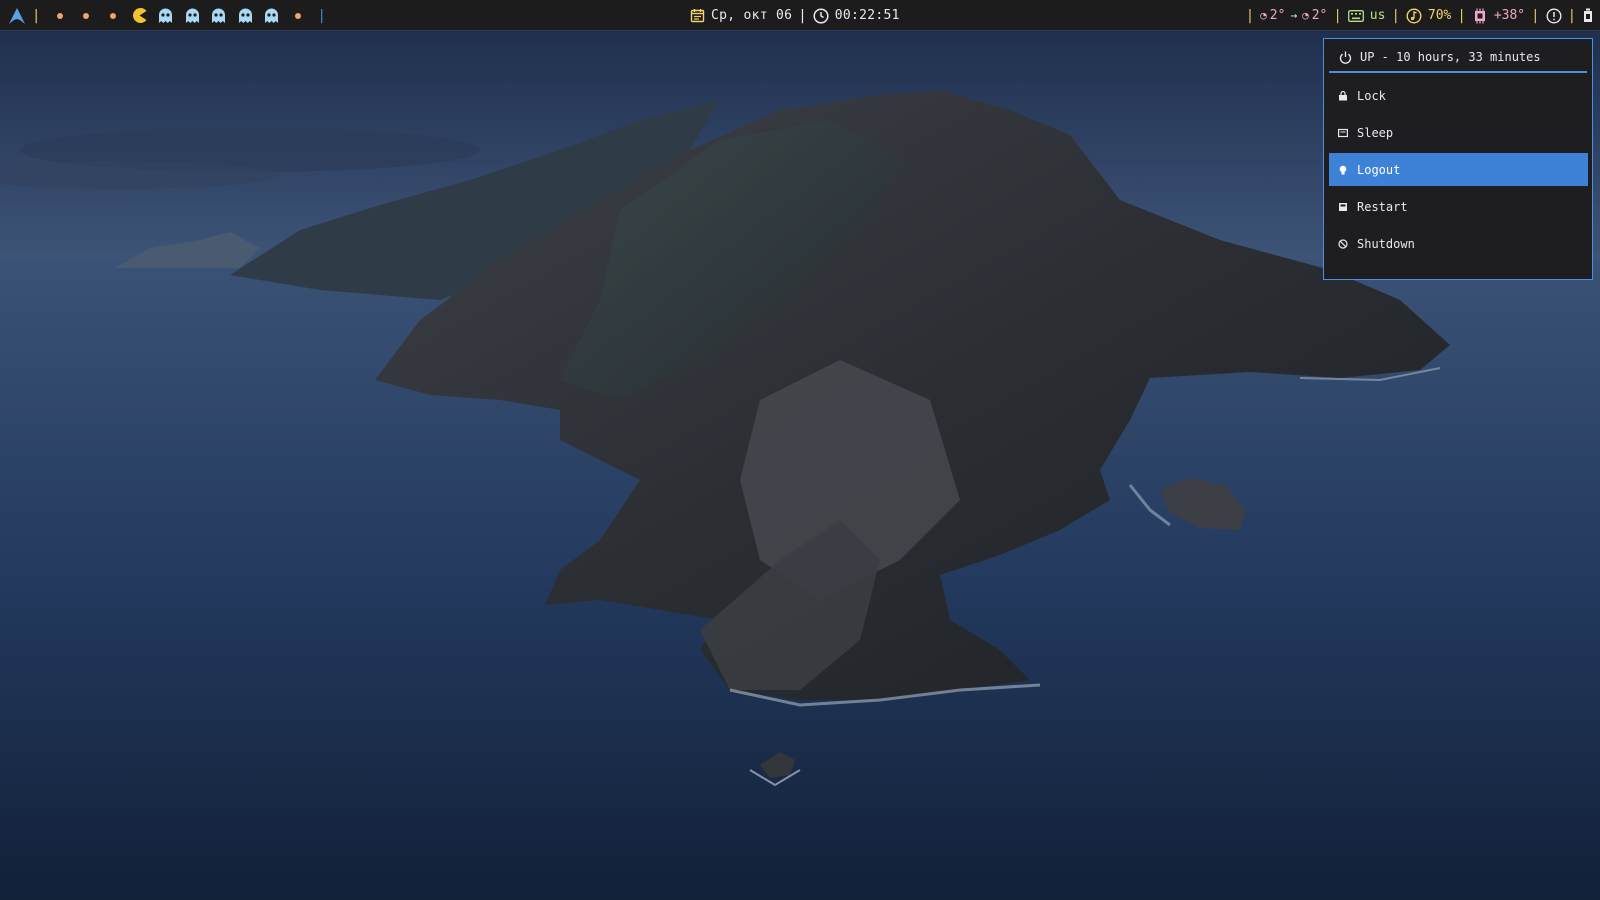 The height and width of the screenshot is (900, 1600). What do you see at coordinates (1480, 16) in the screenshot?
I see `cpu-icon` at bounding box center [1480, 16].